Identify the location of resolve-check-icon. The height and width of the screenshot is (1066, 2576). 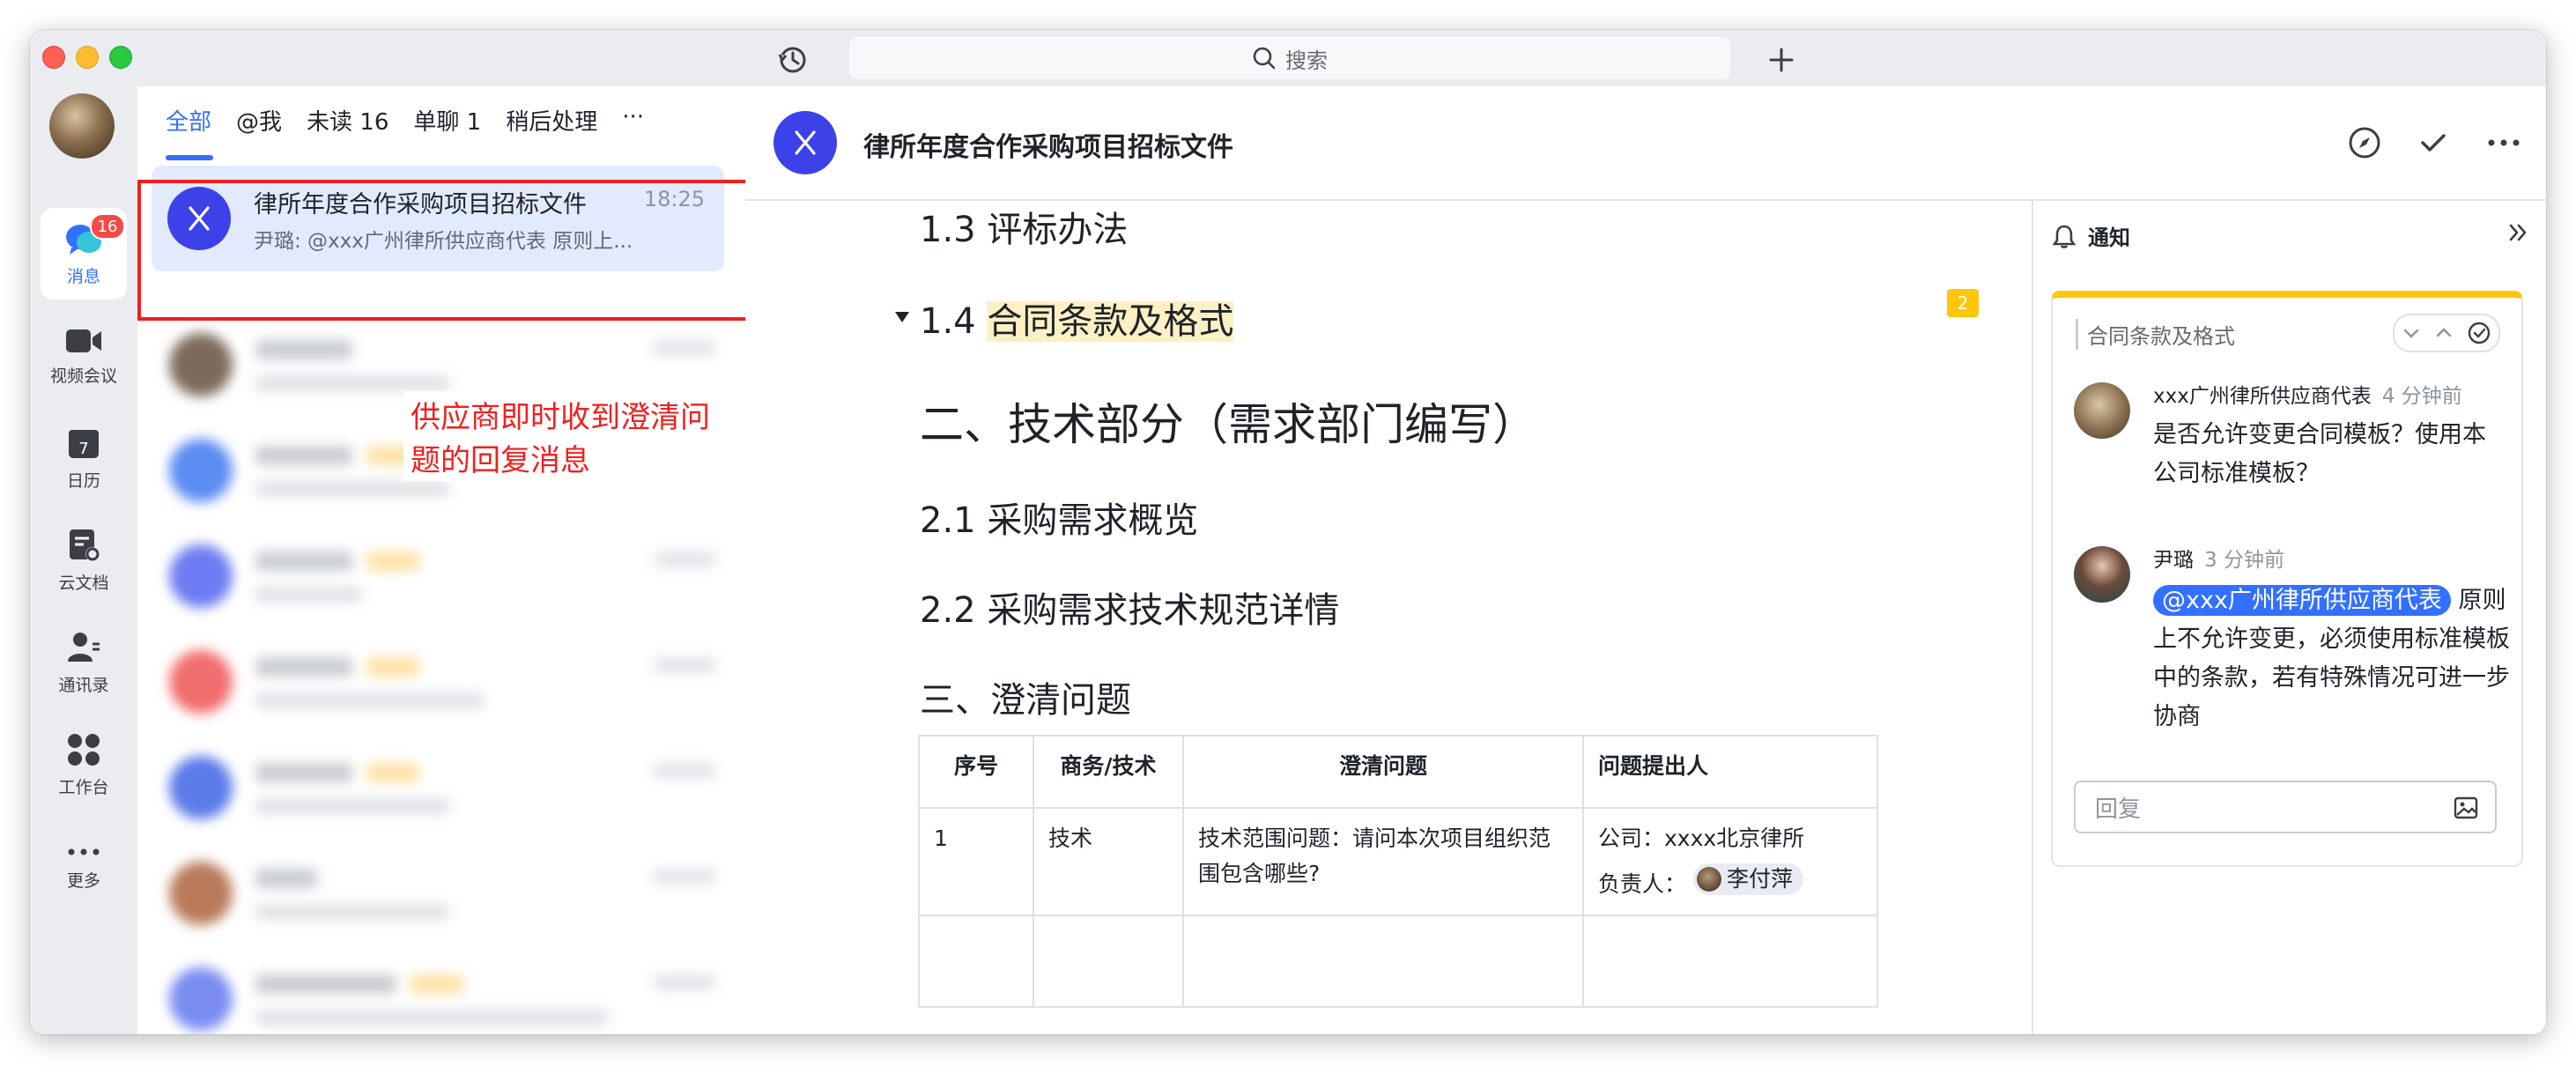
(2479, 333).